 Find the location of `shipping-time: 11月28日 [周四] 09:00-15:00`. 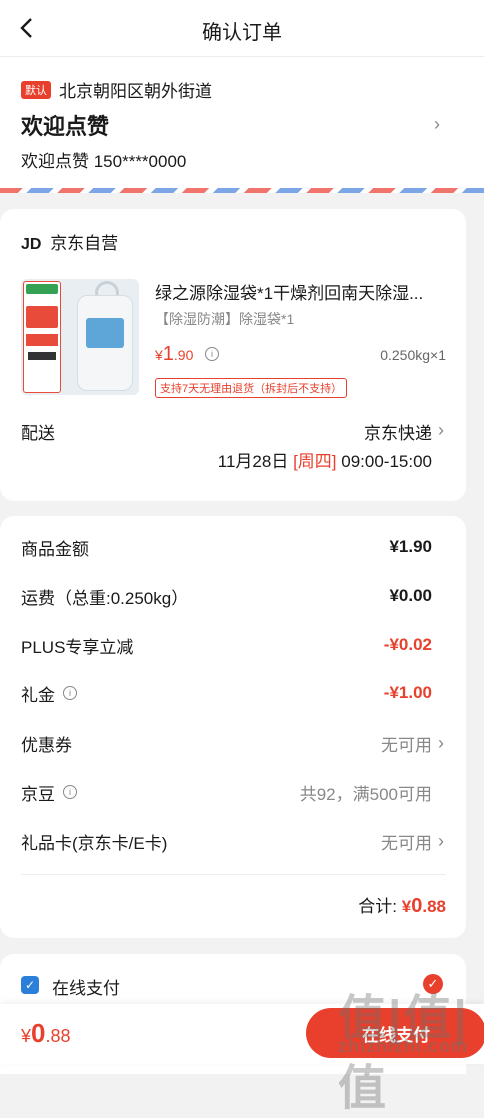

shipping-time: 11月28日 [周四] 09:00-15:00 is located at coordinates (324, 461).